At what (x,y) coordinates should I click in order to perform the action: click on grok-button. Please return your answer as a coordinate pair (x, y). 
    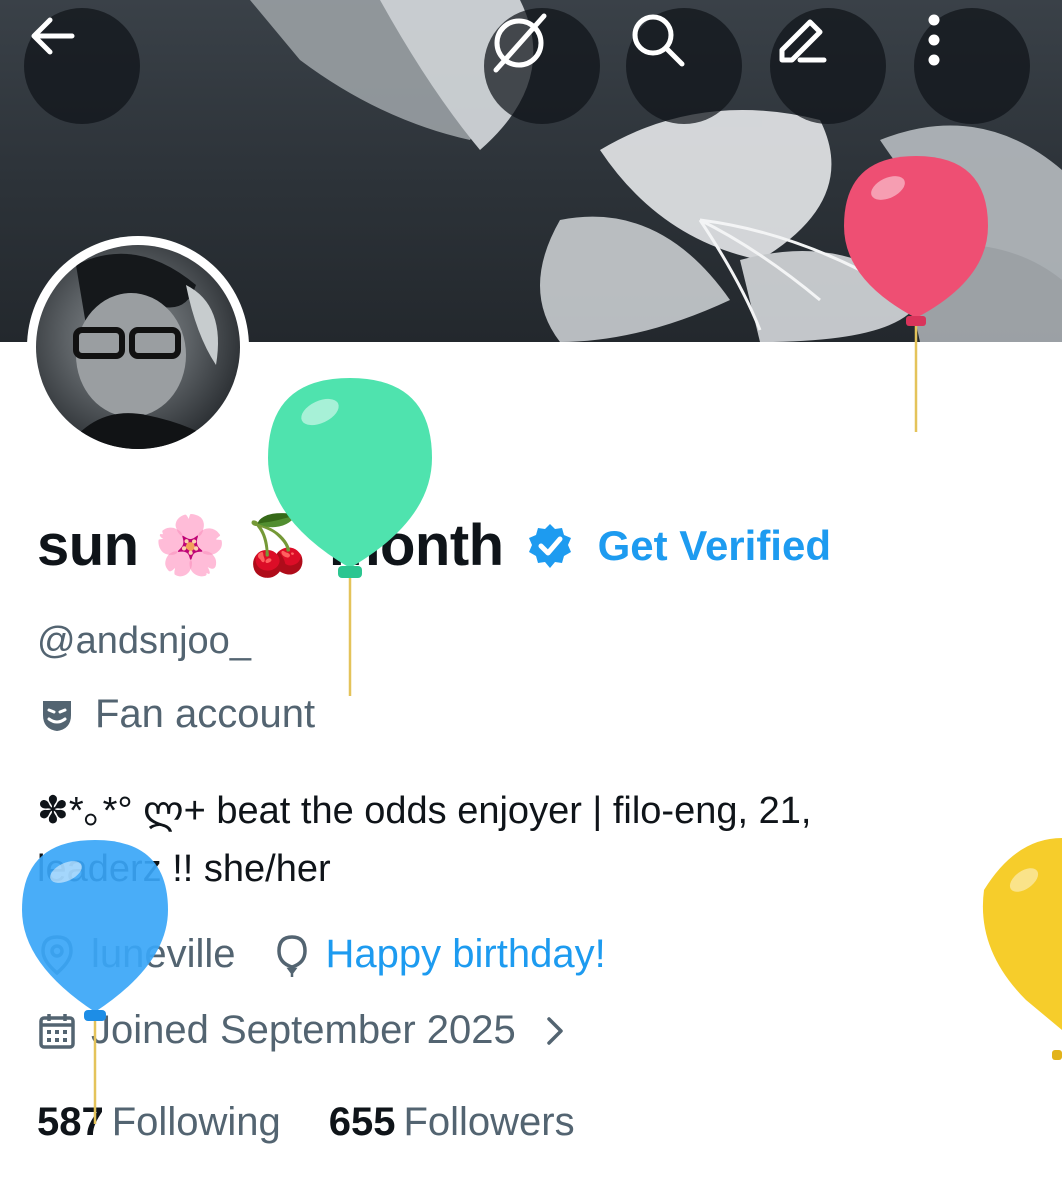
    Looking at the image, I should click on (542, 66).